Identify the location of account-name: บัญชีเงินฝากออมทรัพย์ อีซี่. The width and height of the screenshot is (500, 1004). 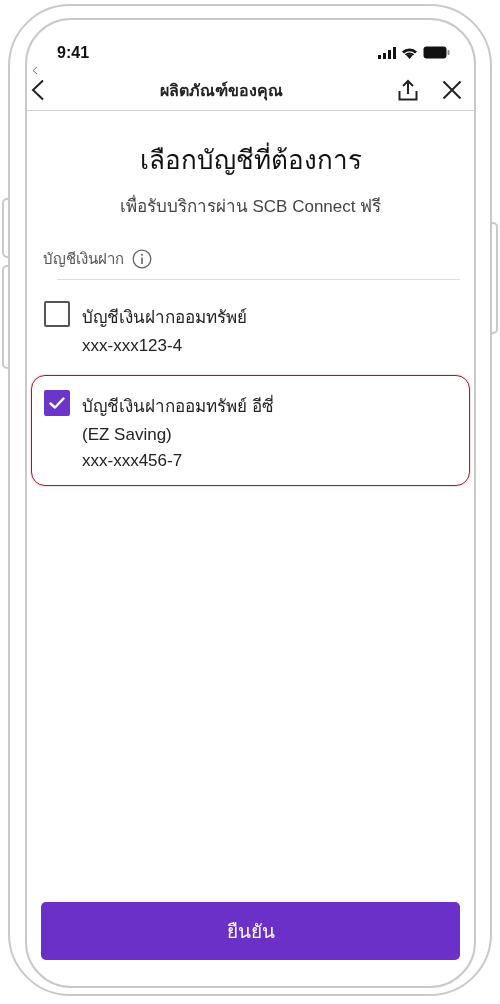
(178, 405).